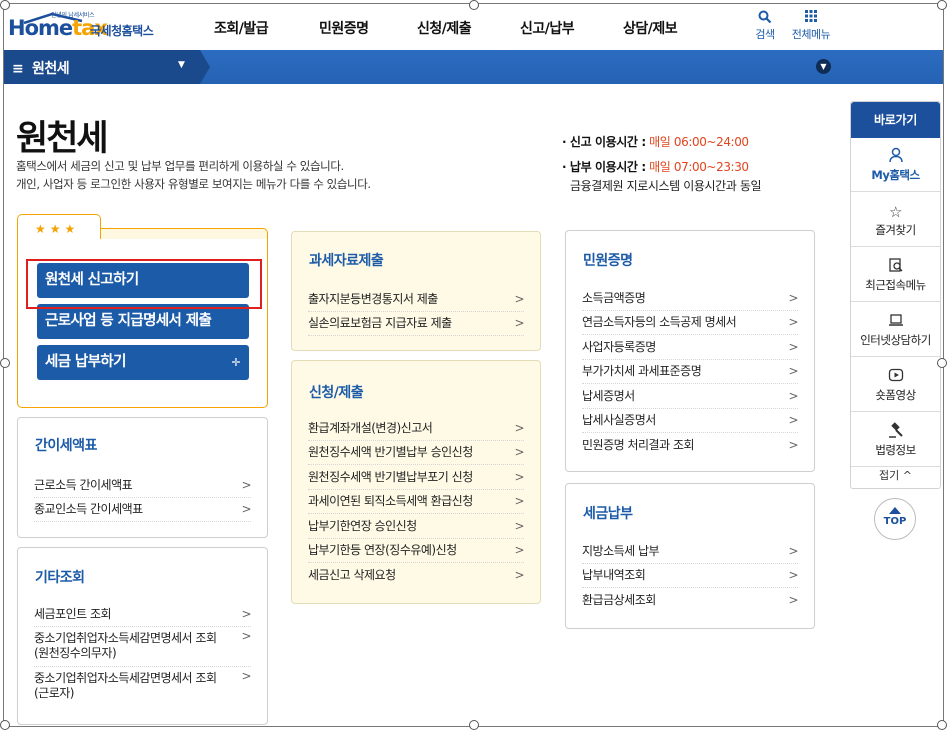  I want to click on list-item: 세금신고 삭제요청 >, so click(416, 576).